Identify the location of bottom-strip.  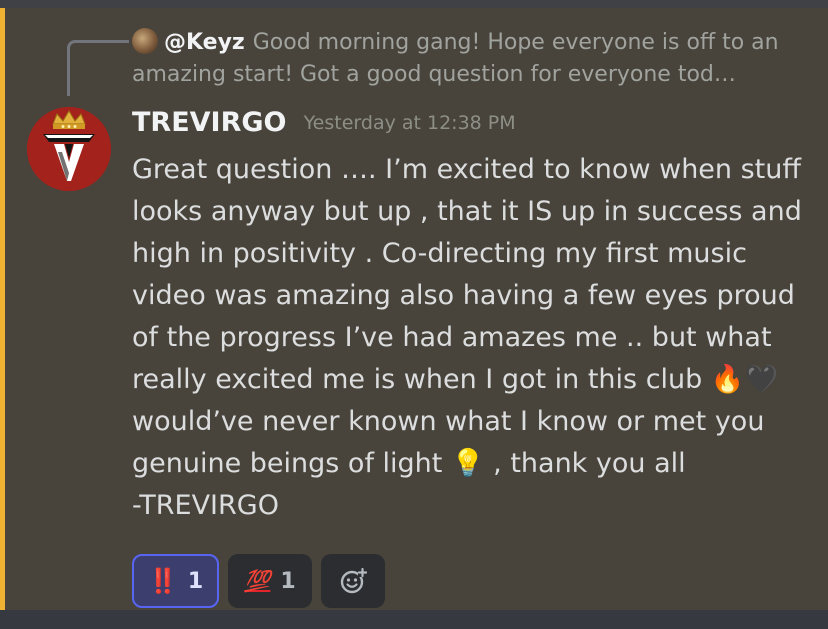
(414, 619).